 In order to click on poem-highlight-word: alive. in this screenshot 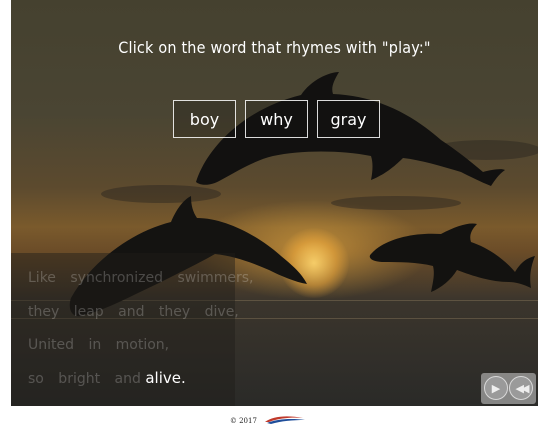, I will do `click(165, 378)`.